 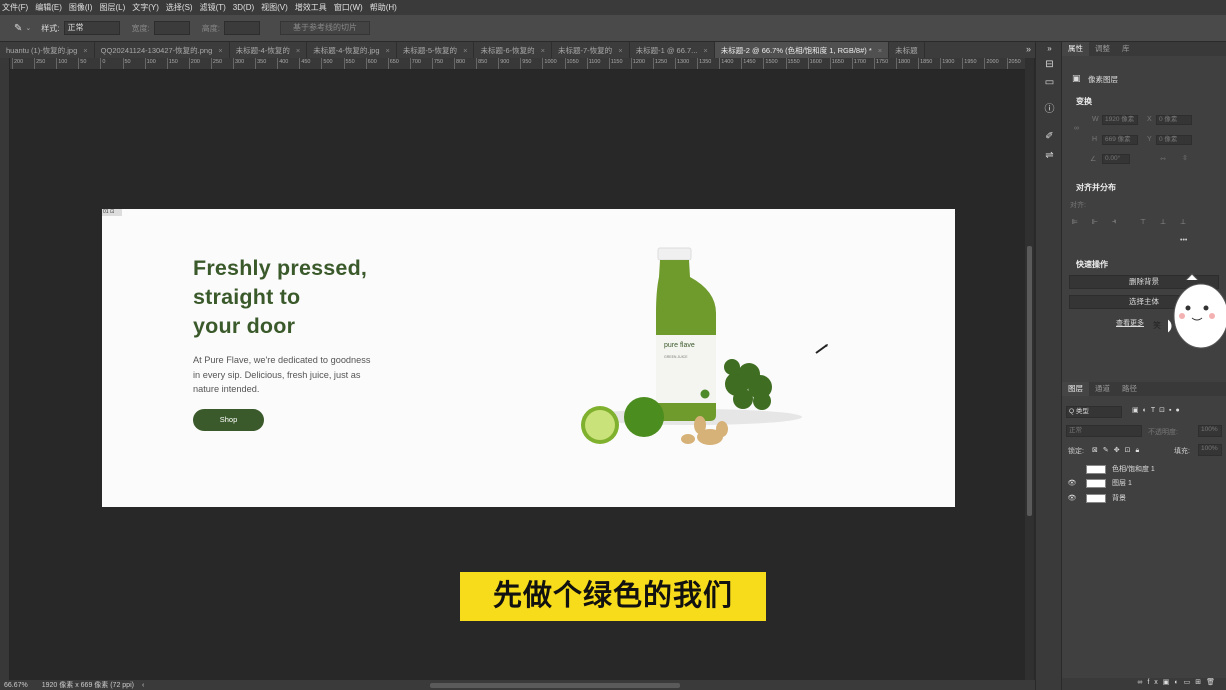 I want to click on menu-type: 文字(Y), so click(x=145, y=7).